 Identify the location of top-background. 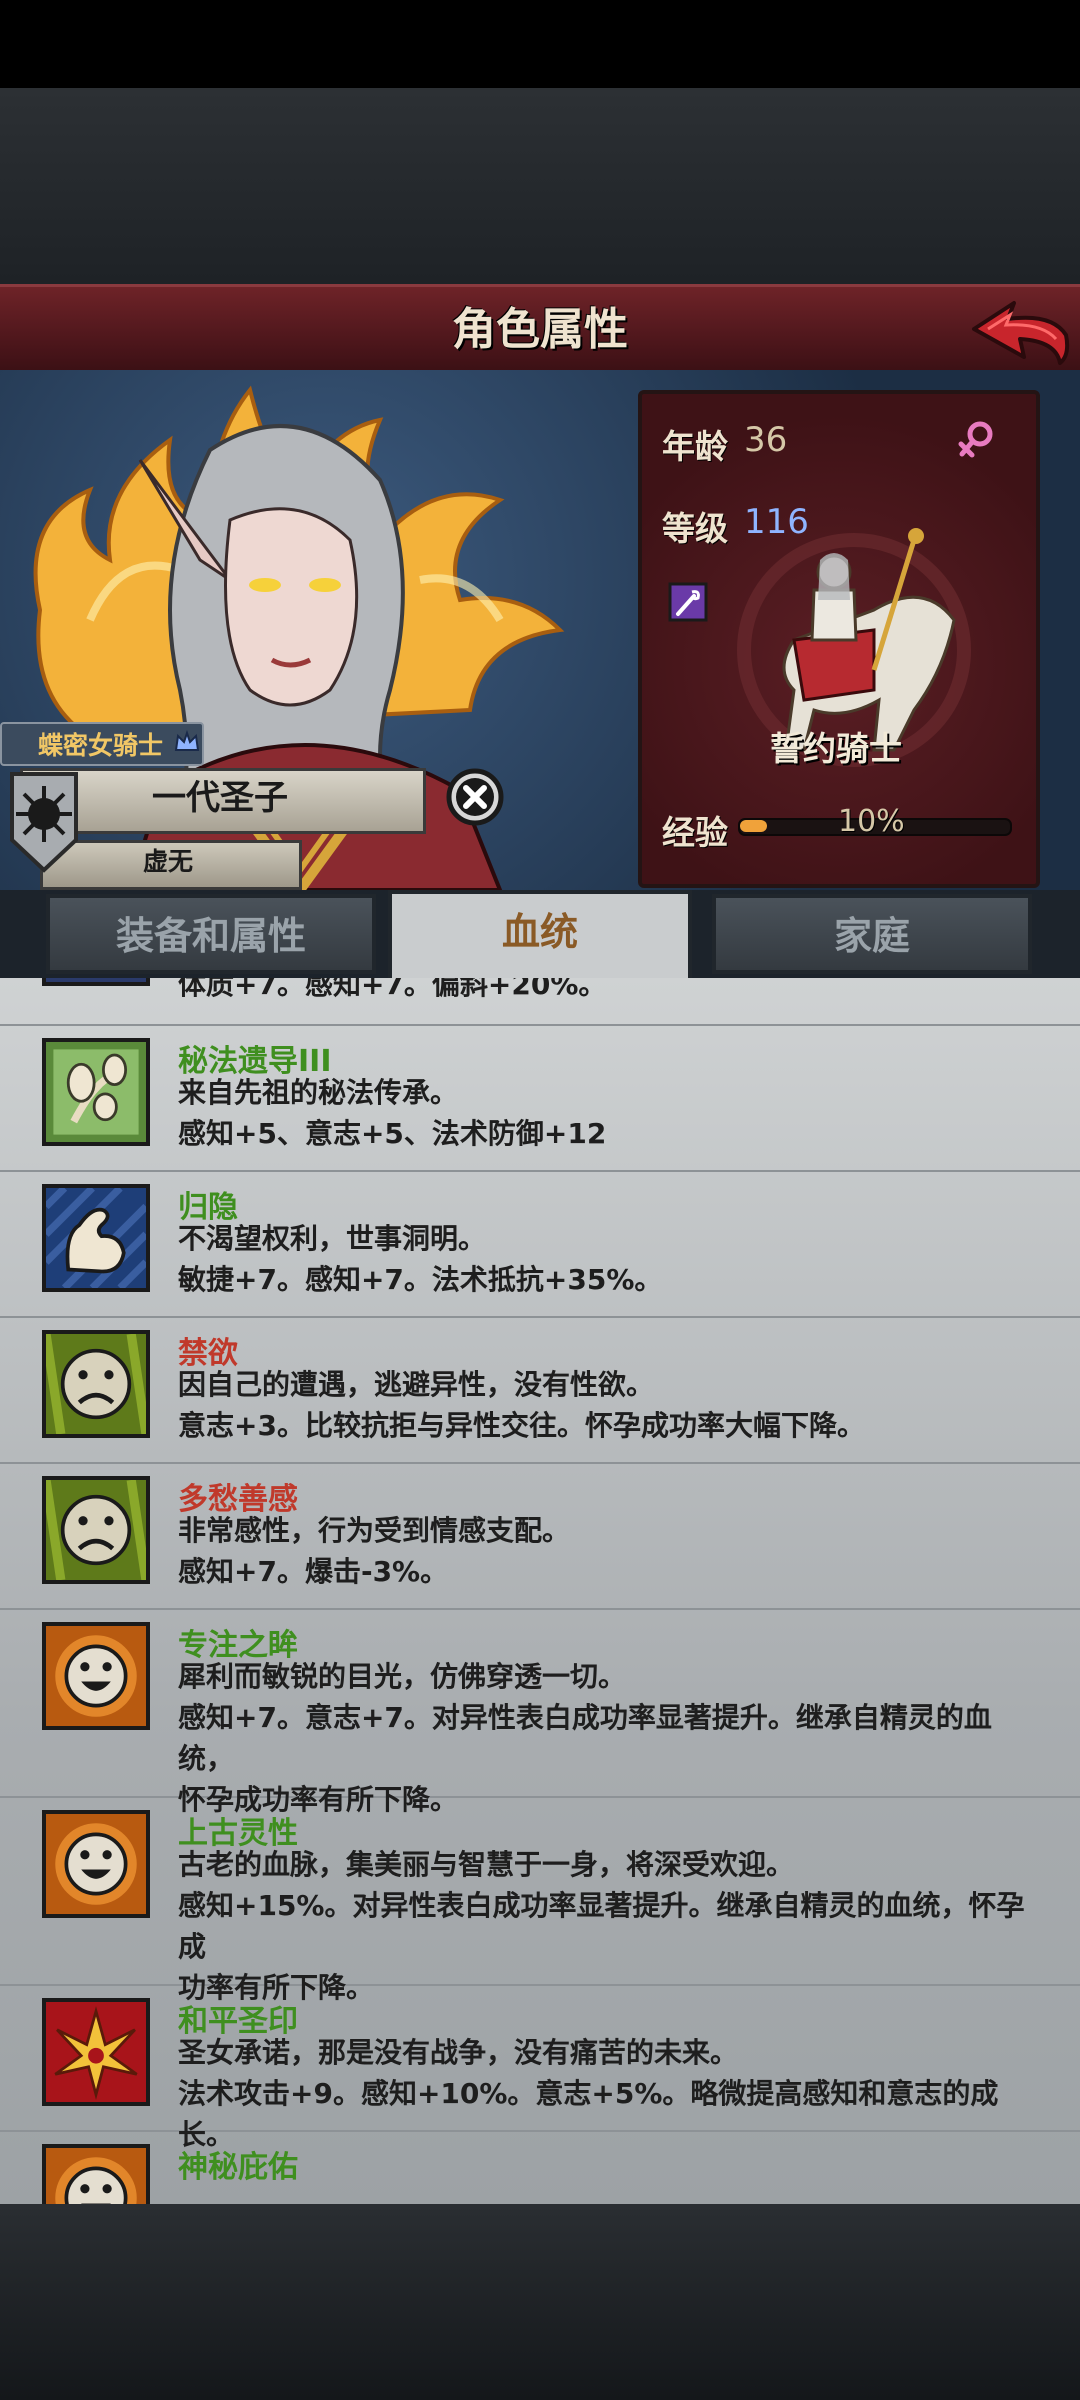
(540, 186).